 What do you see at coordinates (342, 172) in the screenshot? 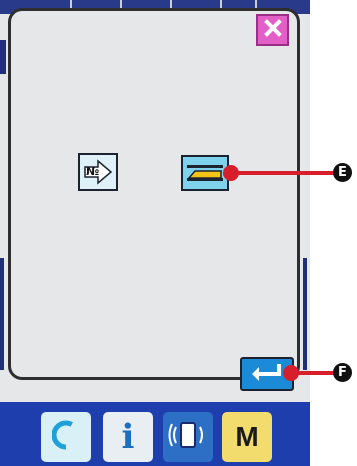
I see `callout-e-marker: E` at bounding box center [342, 172].